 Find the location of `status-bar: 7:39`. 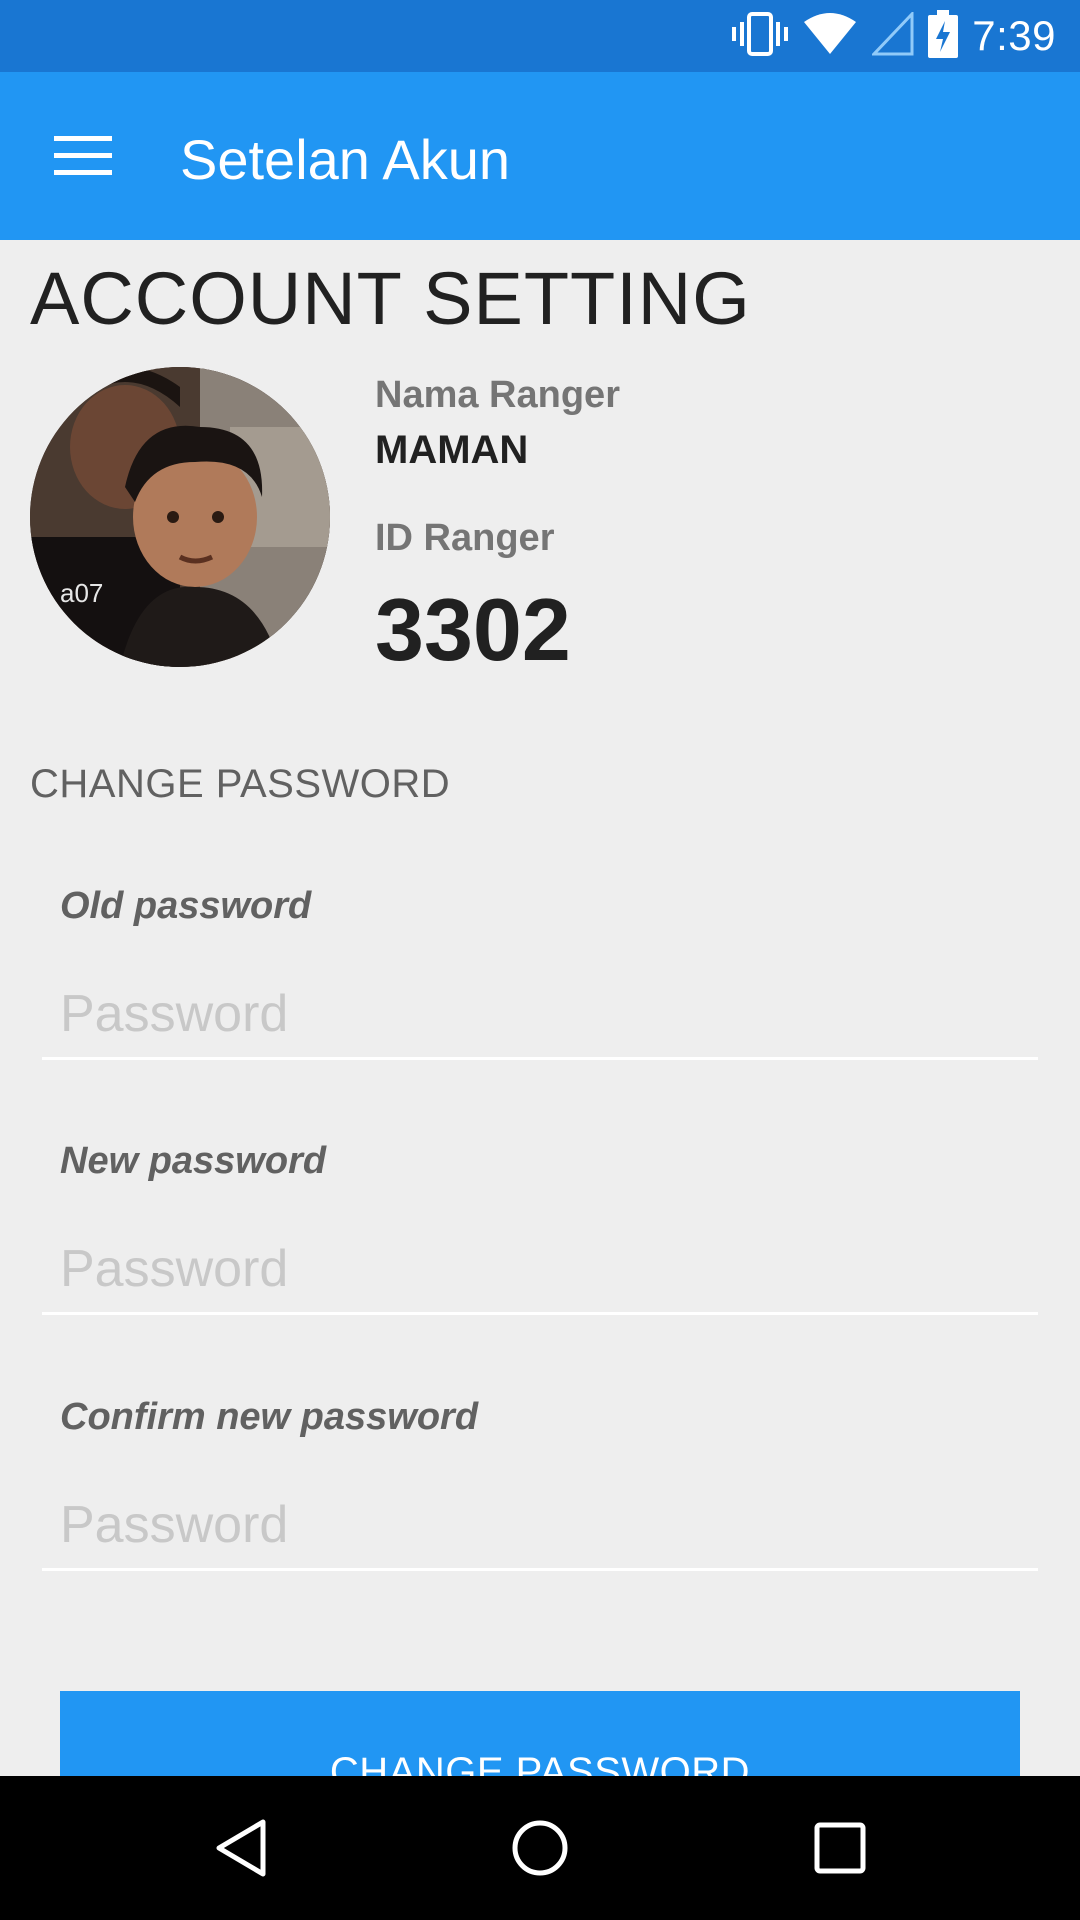

status-bar: 7:39 is located at coordinates (540, 36).